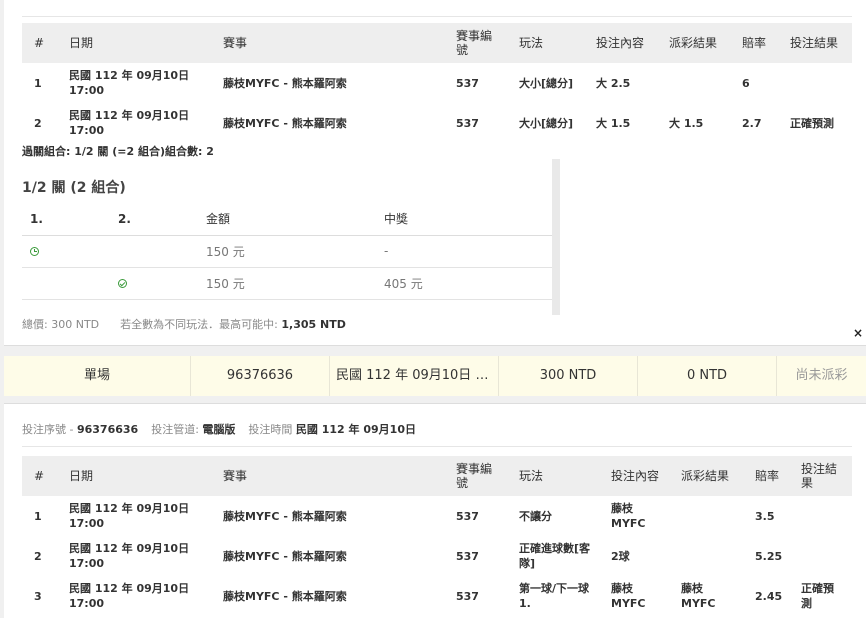  I want to click on ticket-amount: 300 NTD, so click(568, 376).